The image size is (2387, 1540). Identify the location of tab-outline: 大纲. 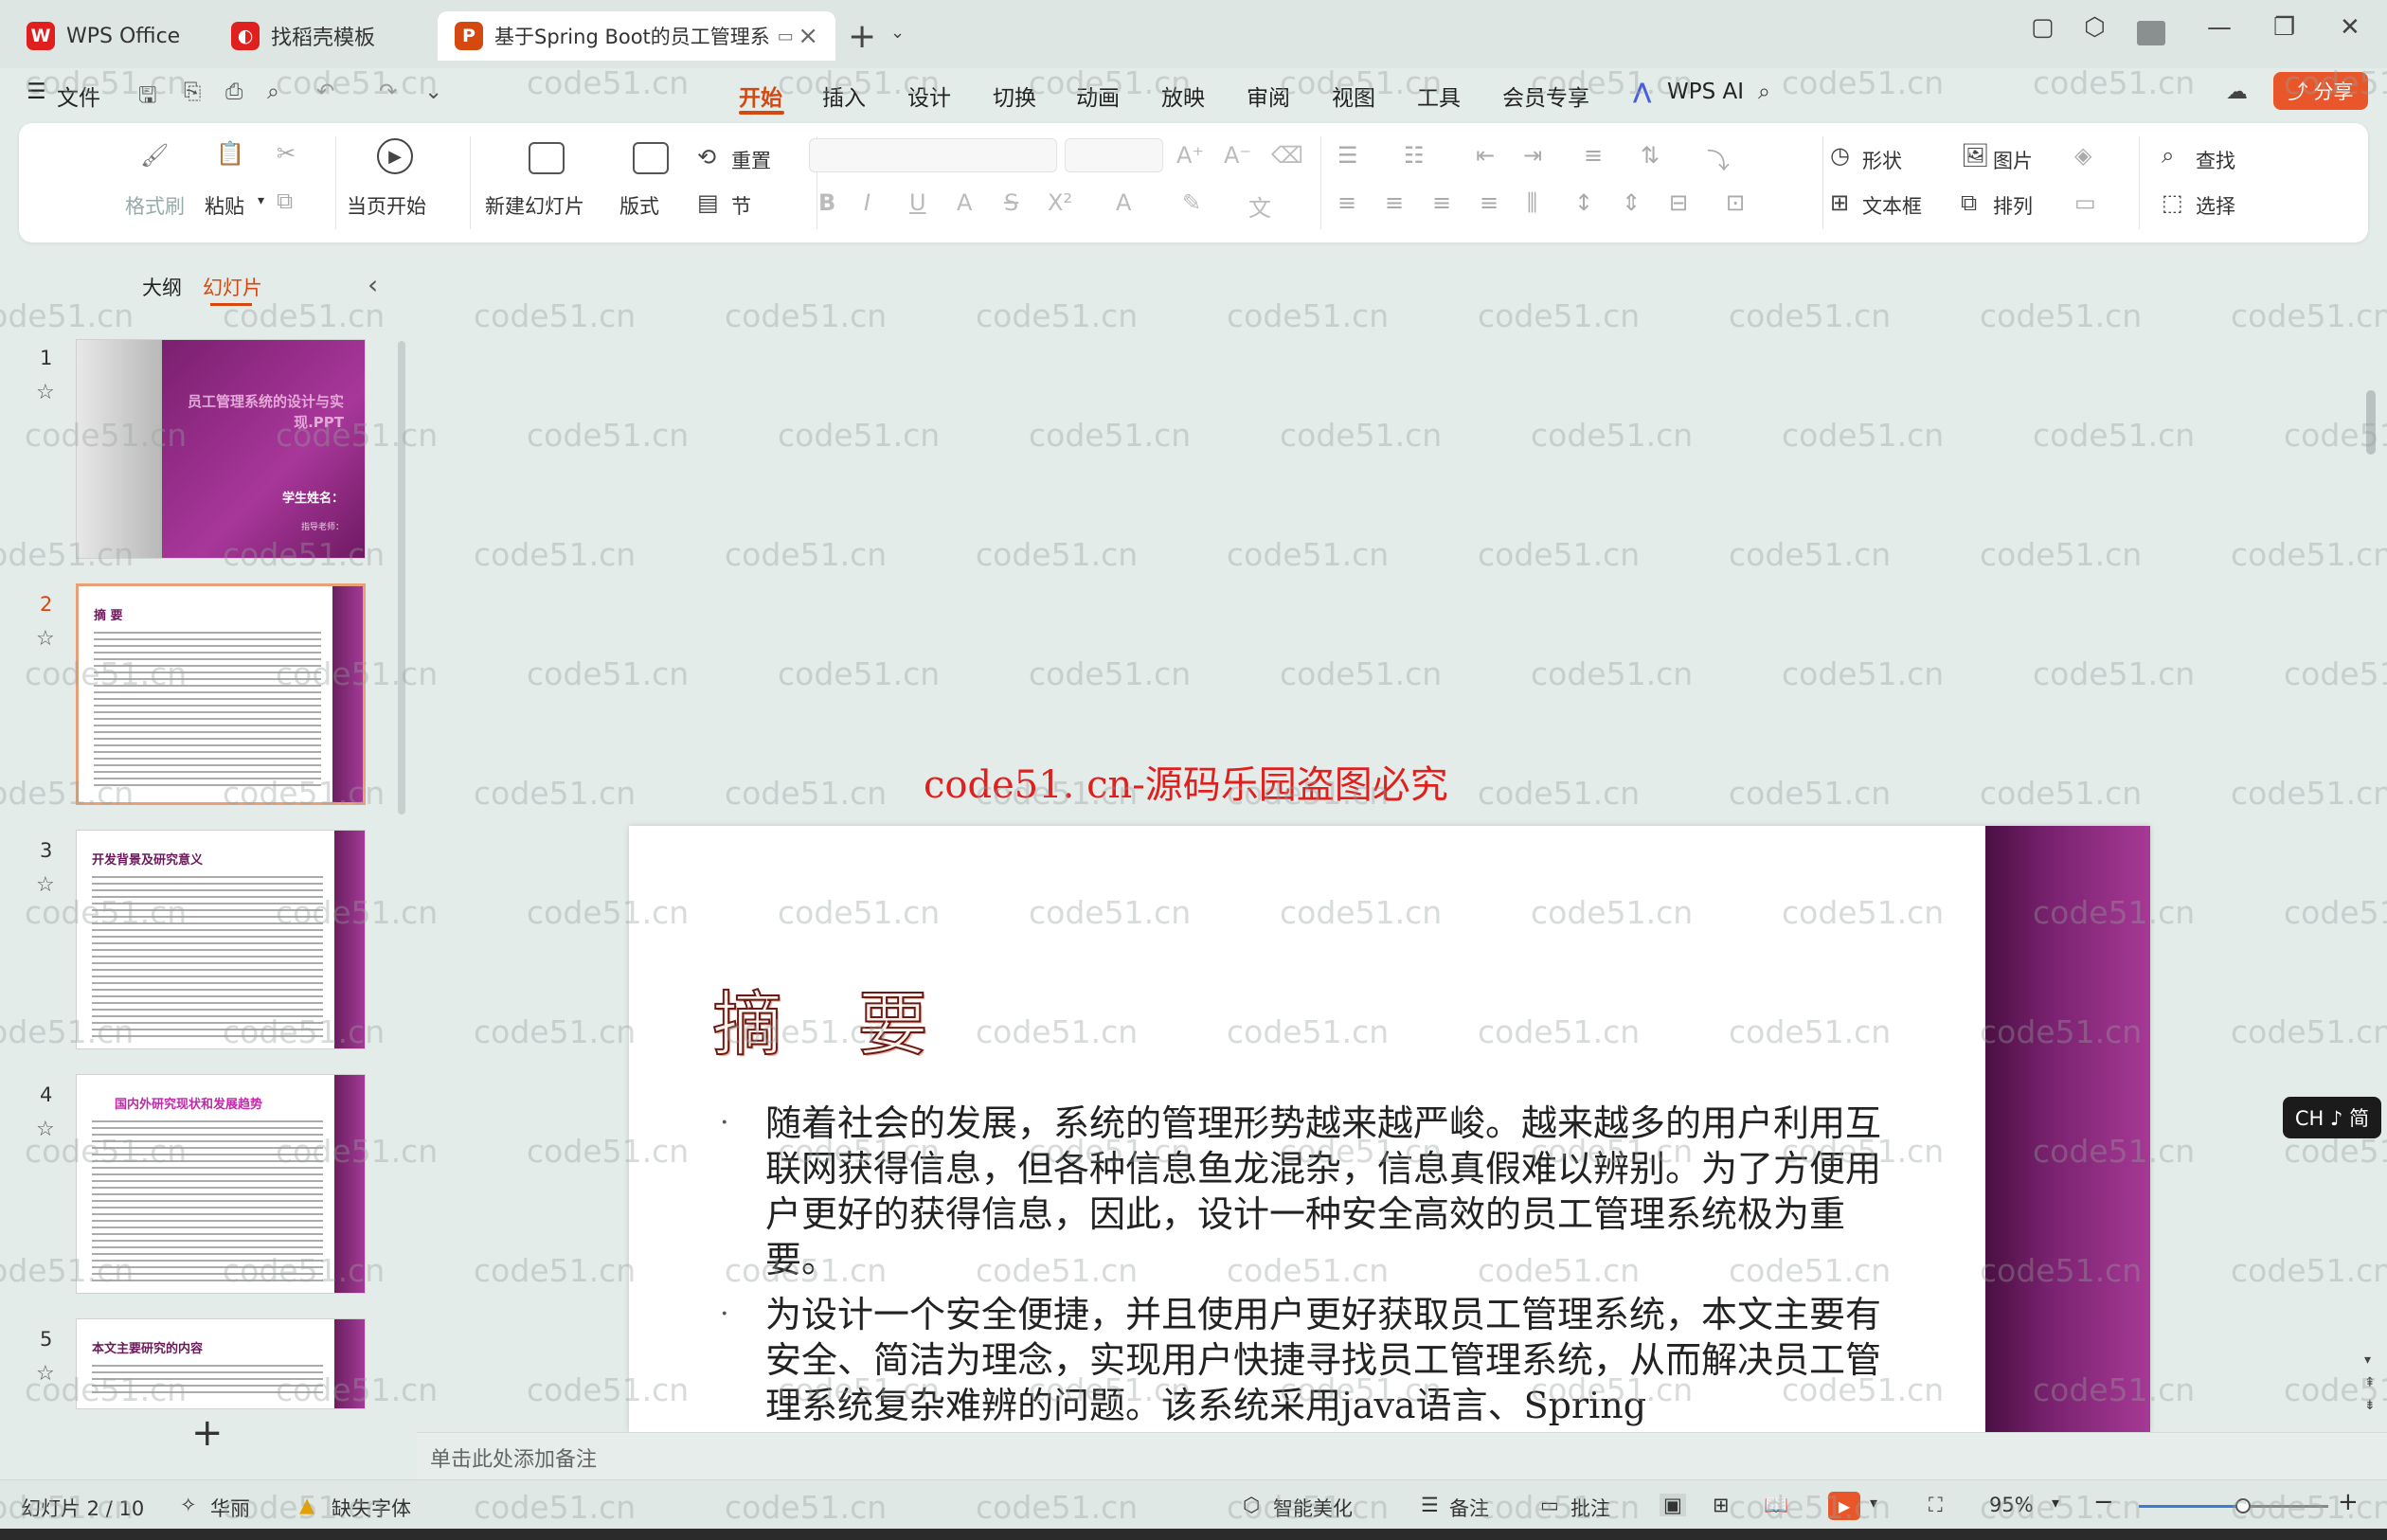
(162, 287).